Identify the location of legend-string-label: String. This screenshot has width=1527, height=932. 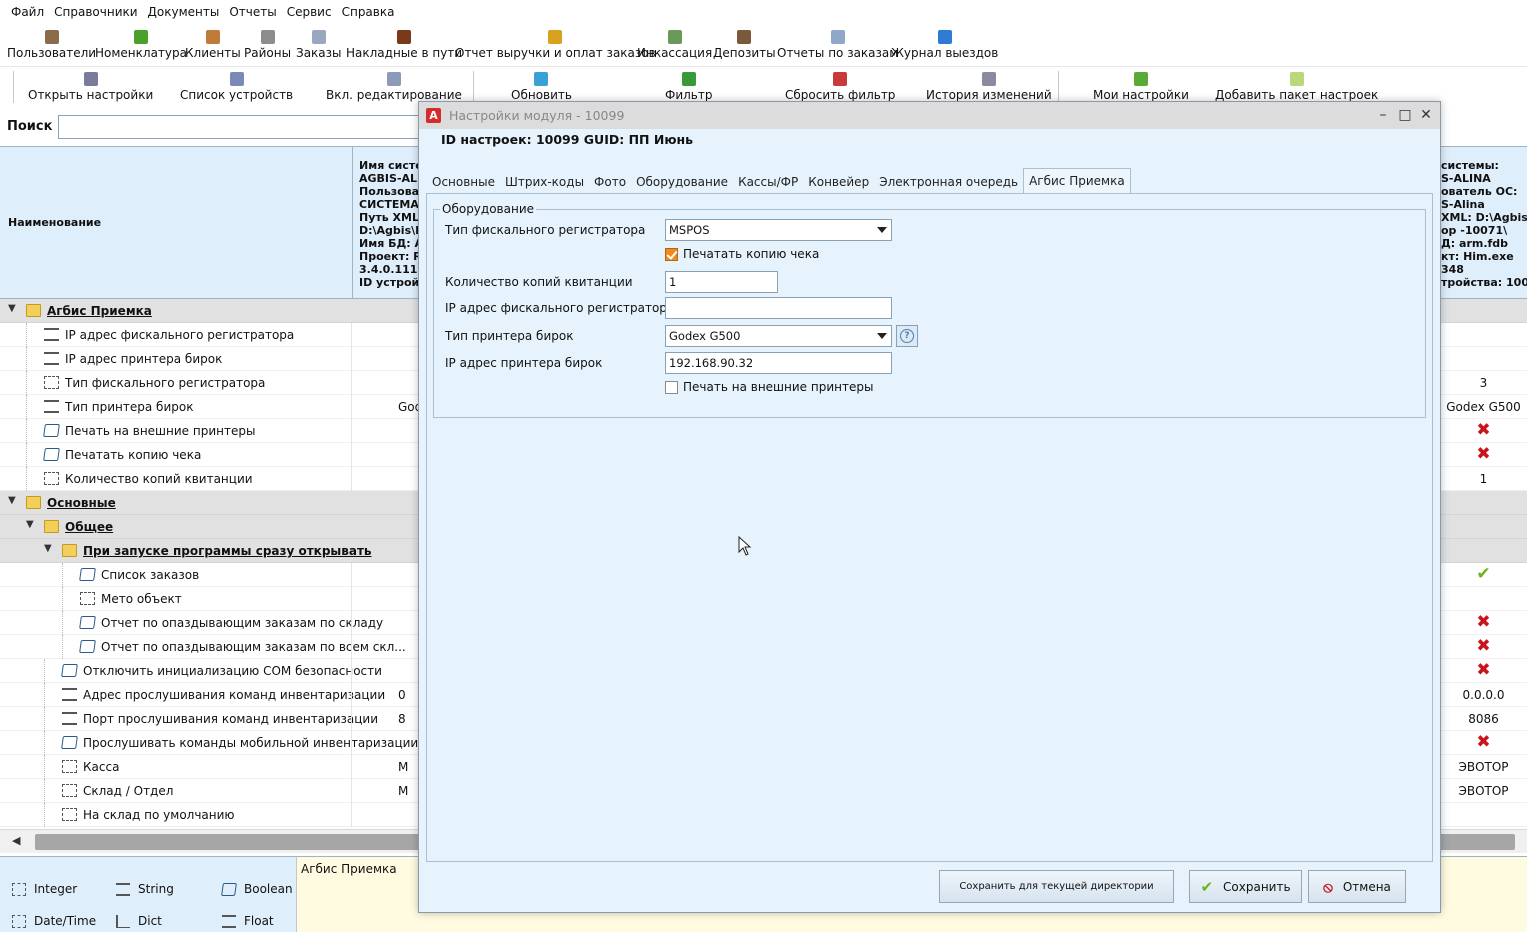
(156, 889).